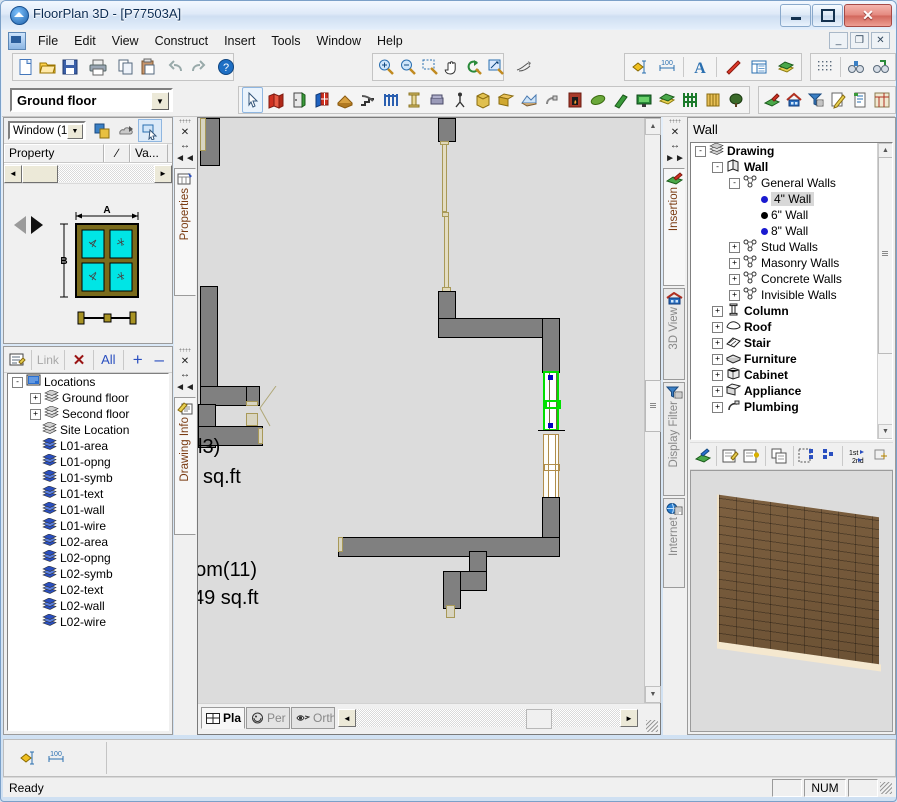 The height and width of the screenshot is (802, 897). Describe the element at coordinates (390, 100) in the screenshot. I see `railing-tool-icon` at that location.